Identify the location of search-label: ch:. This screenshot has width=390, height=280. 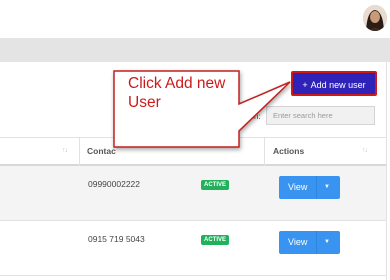
(255, 116).